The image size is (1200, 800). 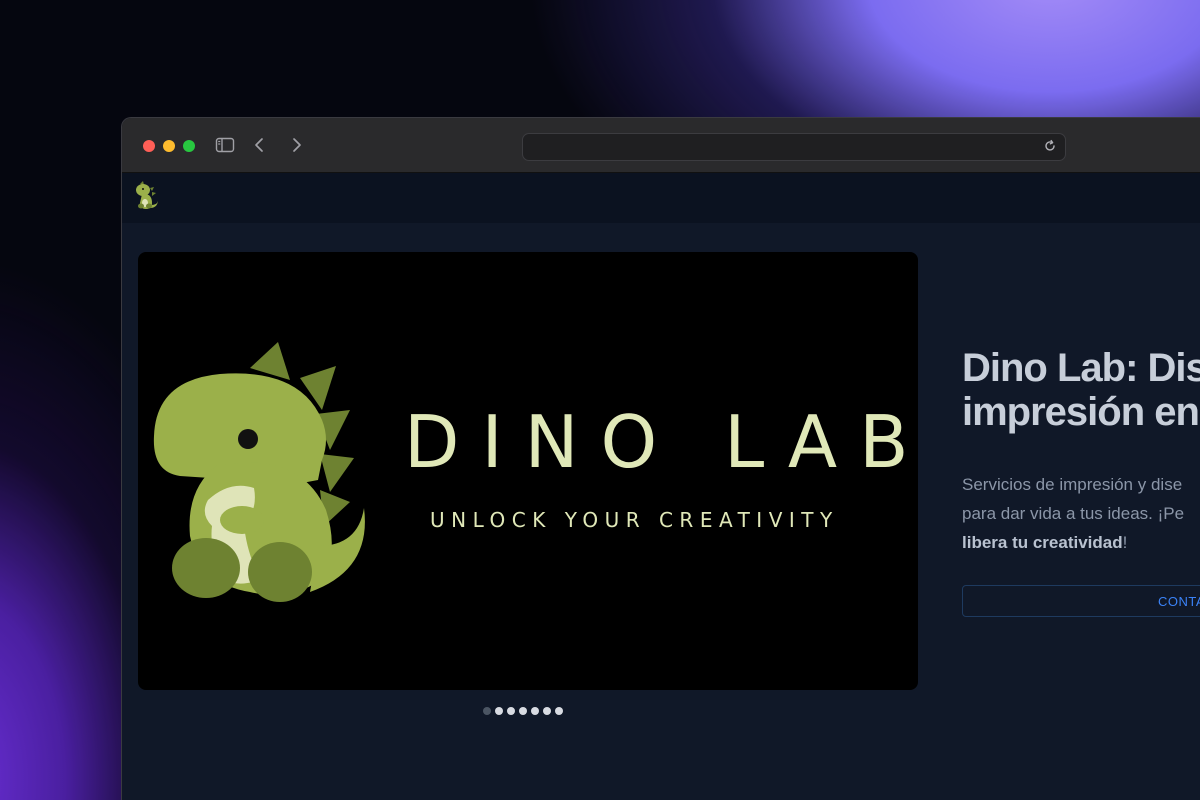 I want to click on reload-icon, so click(x=1050, y=148).